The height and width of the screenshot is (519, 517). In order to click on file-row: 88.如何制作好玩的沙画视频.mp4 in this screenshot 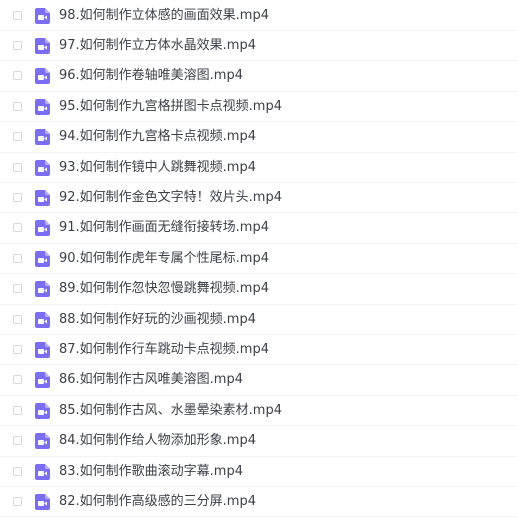, I will do `click(258, 320)`.